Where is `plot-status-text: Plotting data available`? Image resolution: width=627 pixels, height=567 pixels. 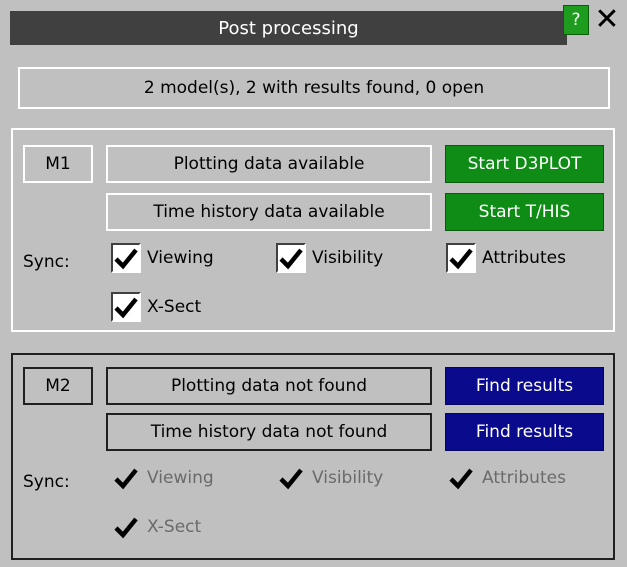 plot-status-text: Plotting data available is located at coordinates (269, 164).